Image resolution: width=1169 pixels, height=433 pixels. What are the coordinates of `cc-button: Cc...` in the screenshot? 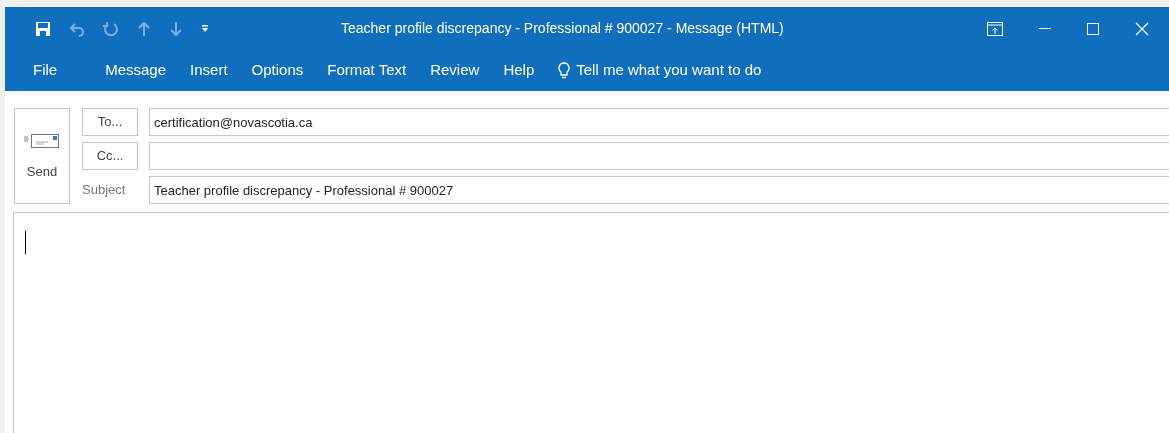 It's located at (110, 156).